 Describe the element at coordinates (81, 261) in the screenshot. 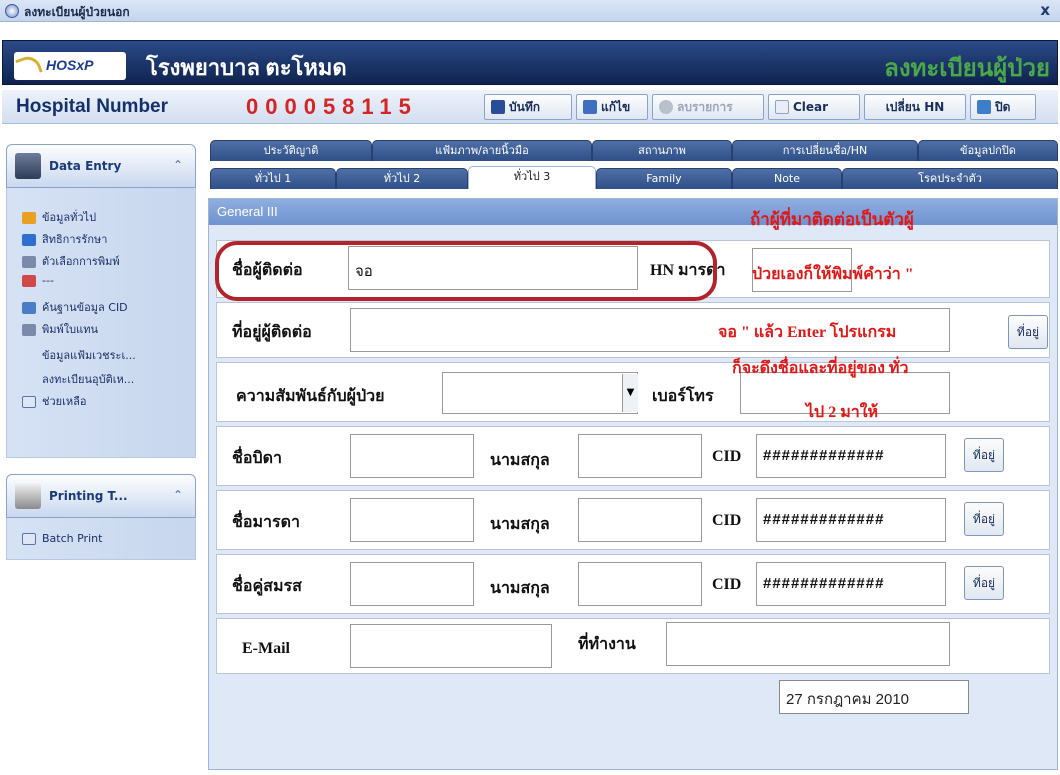

I see `sidebar-item-label: ตัวเลือกการพิมพ์` at that location.